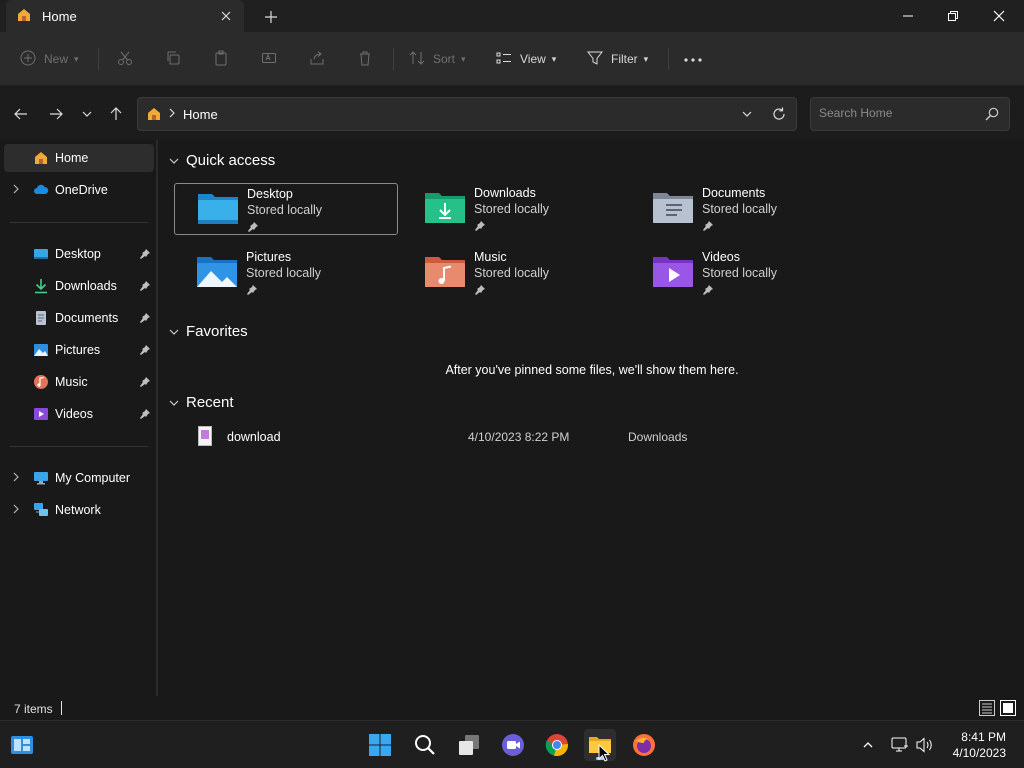 The width and height of the screenshot is (1024, 768). What do you see at coordinates (742, 209) in the screenshot?
I see `quick-access-documents: Documents Stored locally` at bounding box center [742, 209].